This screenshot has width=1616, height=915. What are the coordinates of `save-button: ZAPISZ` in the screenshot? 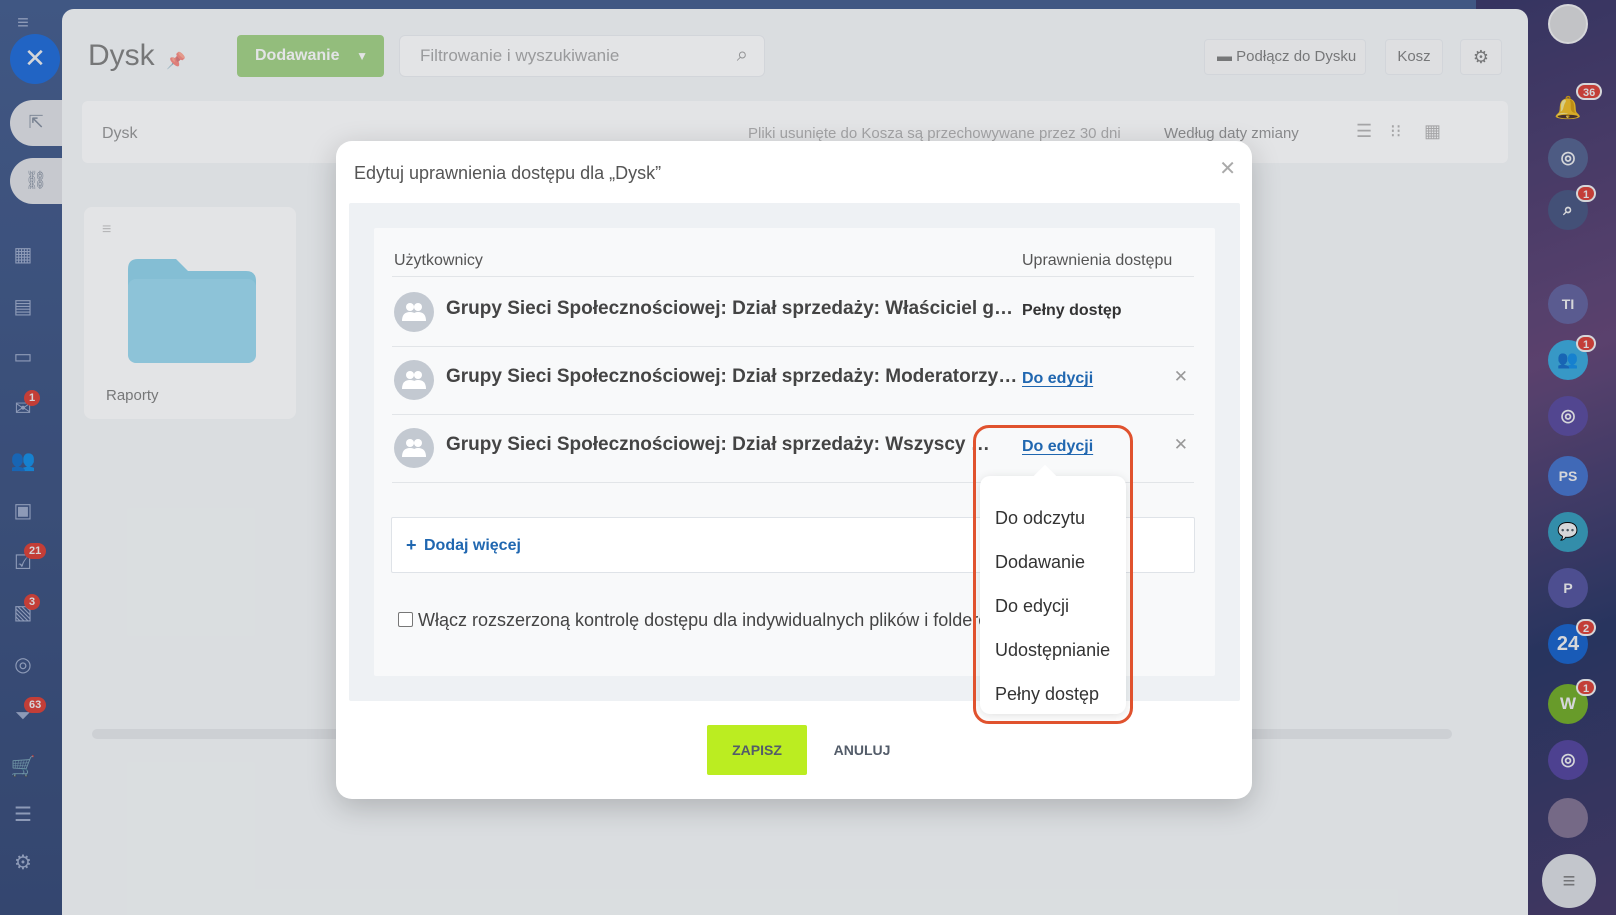 It's located at (757, 750).